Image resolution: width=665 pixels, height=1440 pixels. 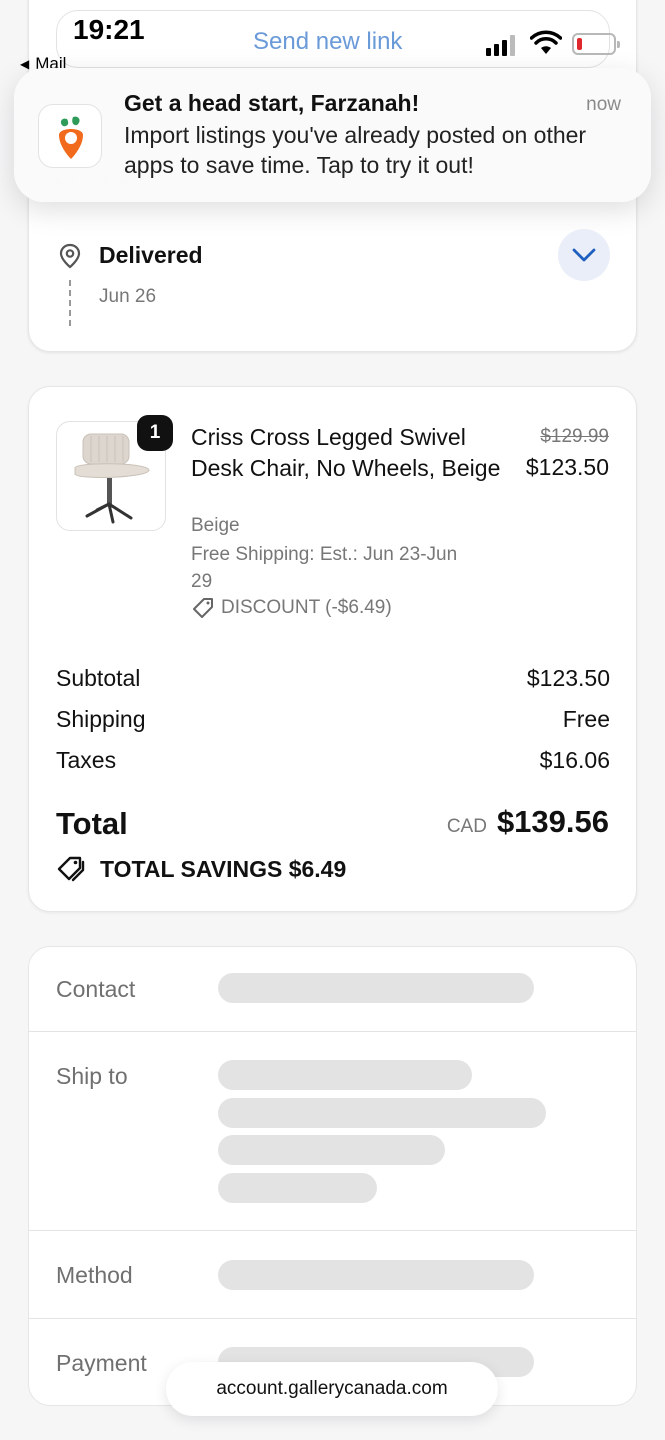 What do you see at coordinates (596, 44) in the screenshot?
I see `battery-icon` at bounding box center [596, 44].